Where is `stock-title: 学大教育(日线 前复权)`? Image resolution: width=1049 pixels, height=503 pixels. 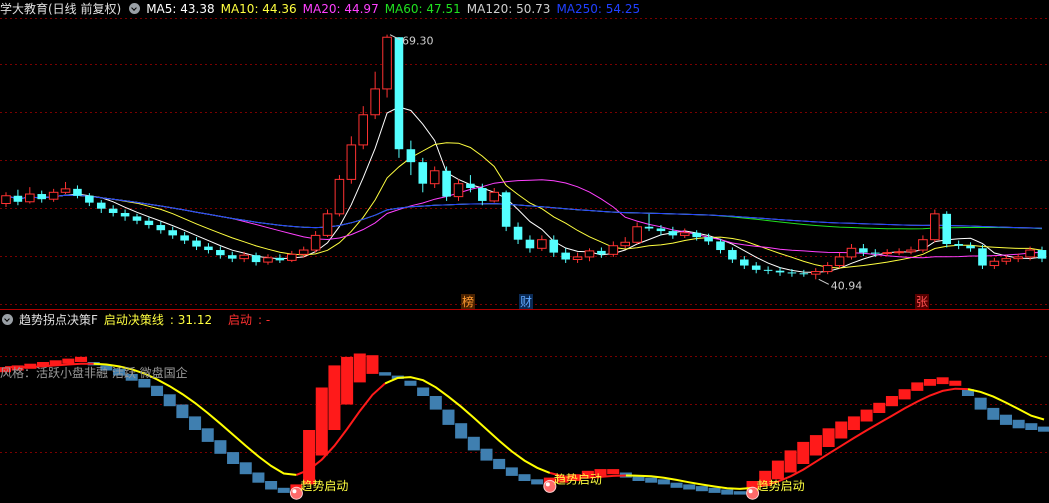 stock-title: 学大教育(日线 前复权) is located at coordinates (61, 9).